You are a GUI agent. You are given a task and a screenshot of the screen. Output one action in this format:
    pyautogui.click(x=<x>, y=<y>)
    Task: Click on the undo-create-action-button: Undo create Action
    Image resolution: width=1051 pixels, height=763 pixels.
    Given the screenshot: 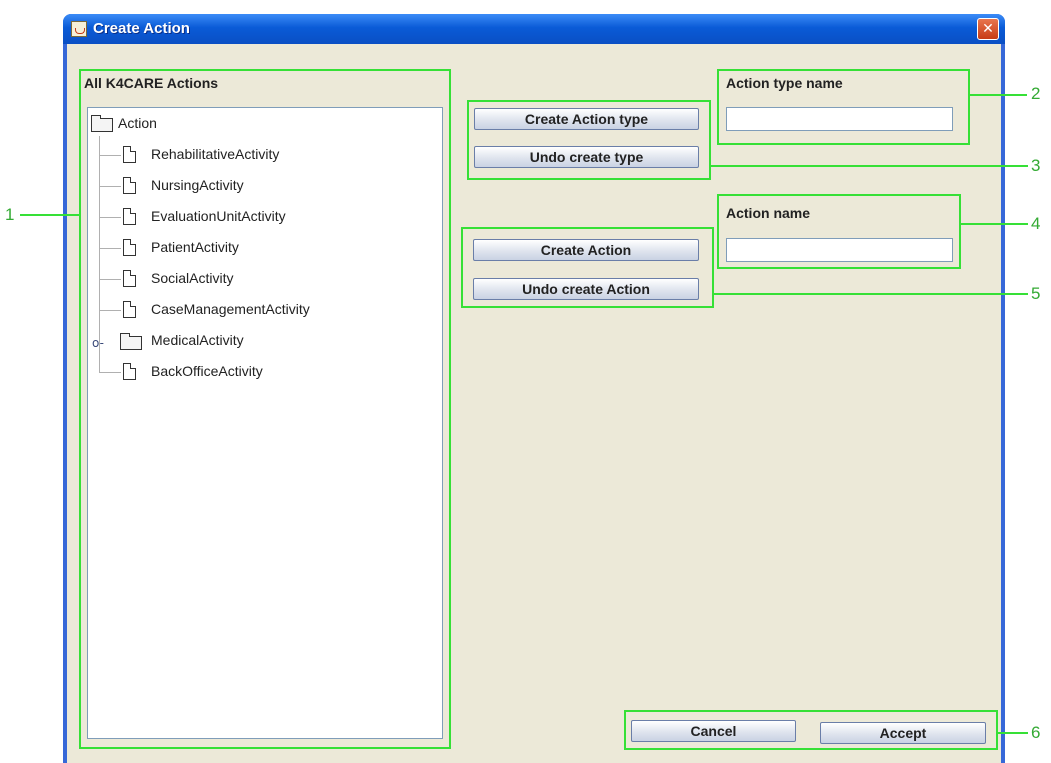 What is the action you would take?
    pyautogui.click(x=586, y=289)
    